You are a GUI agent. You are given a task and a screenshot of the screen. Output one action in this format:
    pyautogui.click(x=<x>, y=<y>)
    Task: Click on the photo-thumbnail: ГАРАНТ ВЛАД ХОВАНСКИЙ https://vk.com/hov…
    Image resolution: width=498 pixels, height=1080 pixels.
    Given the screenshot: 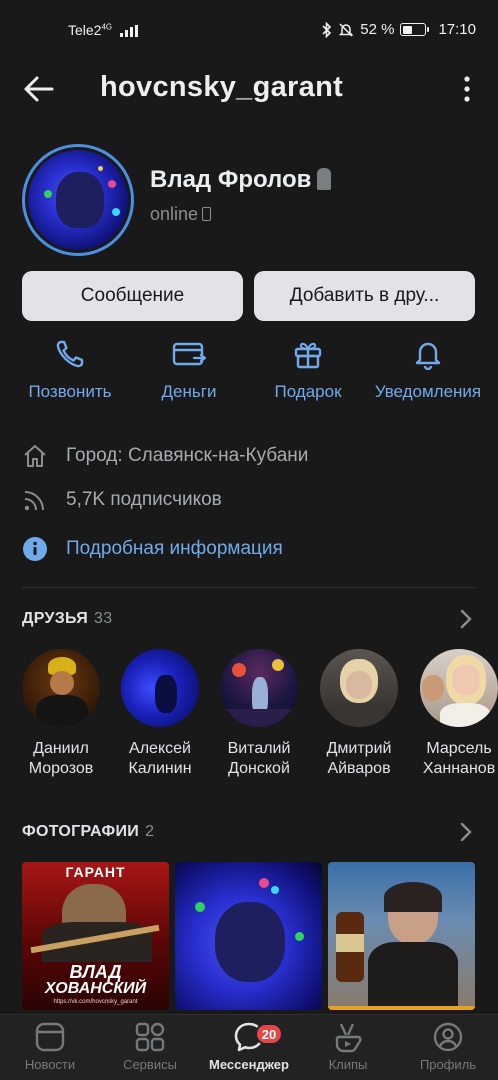 What is the action you would take?
    pyautogui.click(x=95, y=936)
    